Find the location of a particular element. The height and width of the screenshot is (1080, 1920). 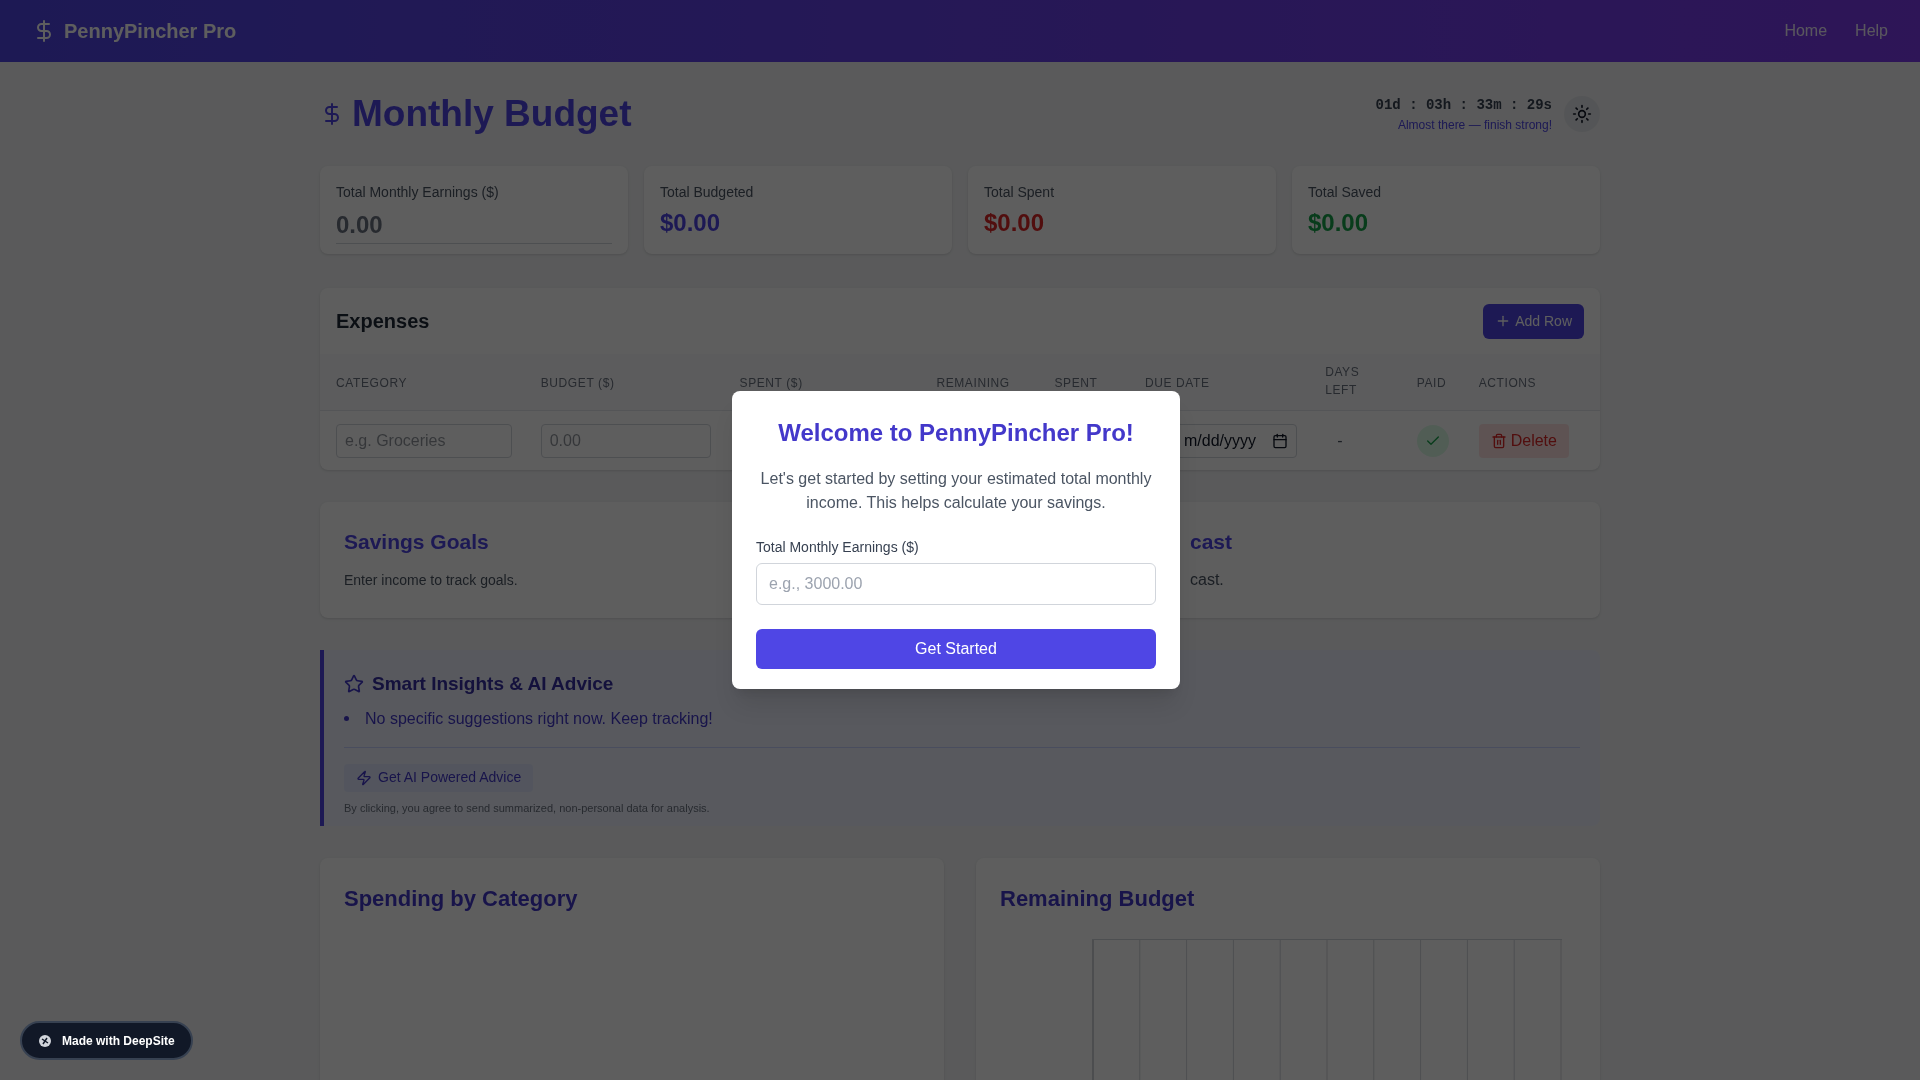

summary-label: Total Saved is located at coordinates (1345, 192).